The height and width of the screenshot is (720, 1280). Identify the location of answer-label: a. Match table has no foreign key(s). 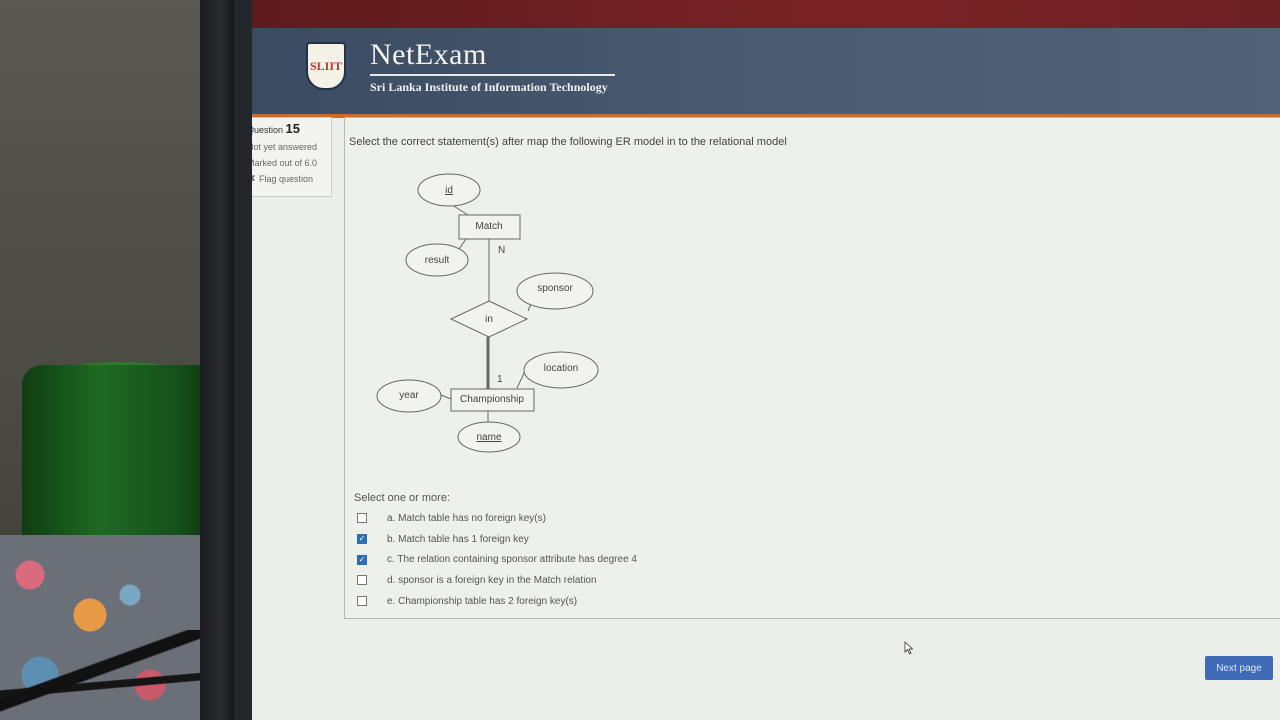
(466, 518).